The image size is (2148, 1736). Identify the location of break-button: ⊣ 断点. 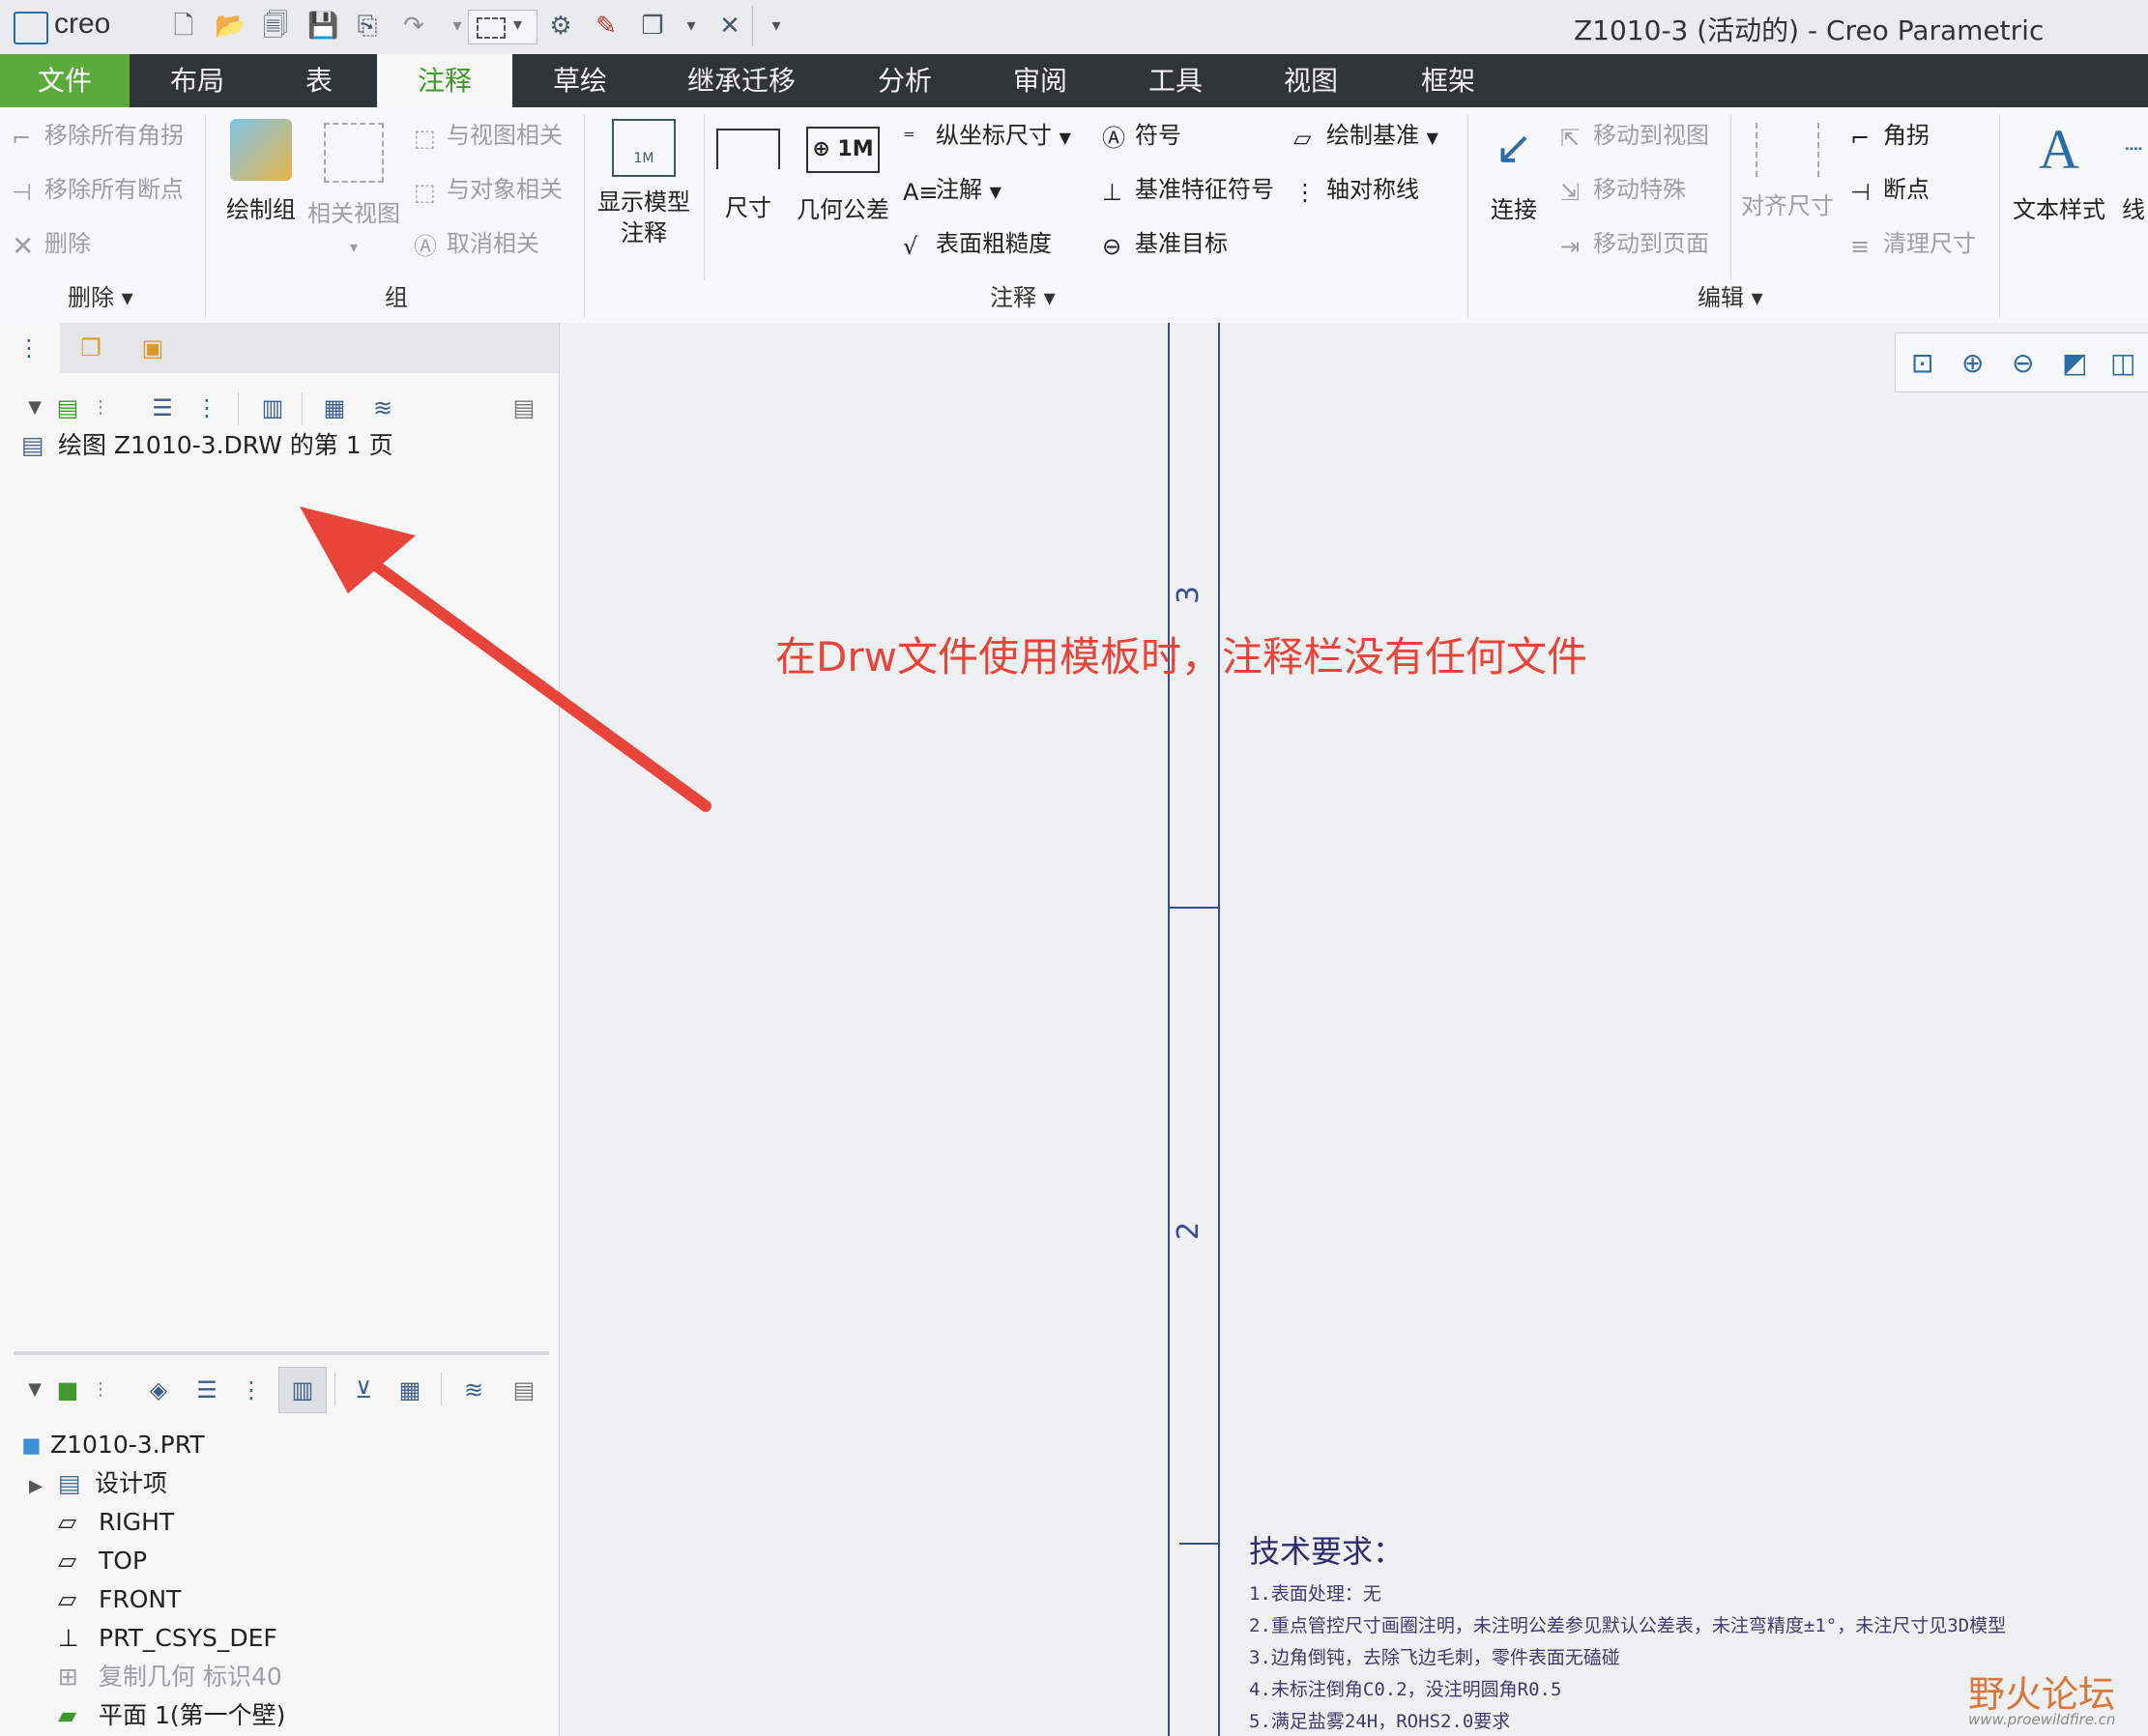
(1890, 190).